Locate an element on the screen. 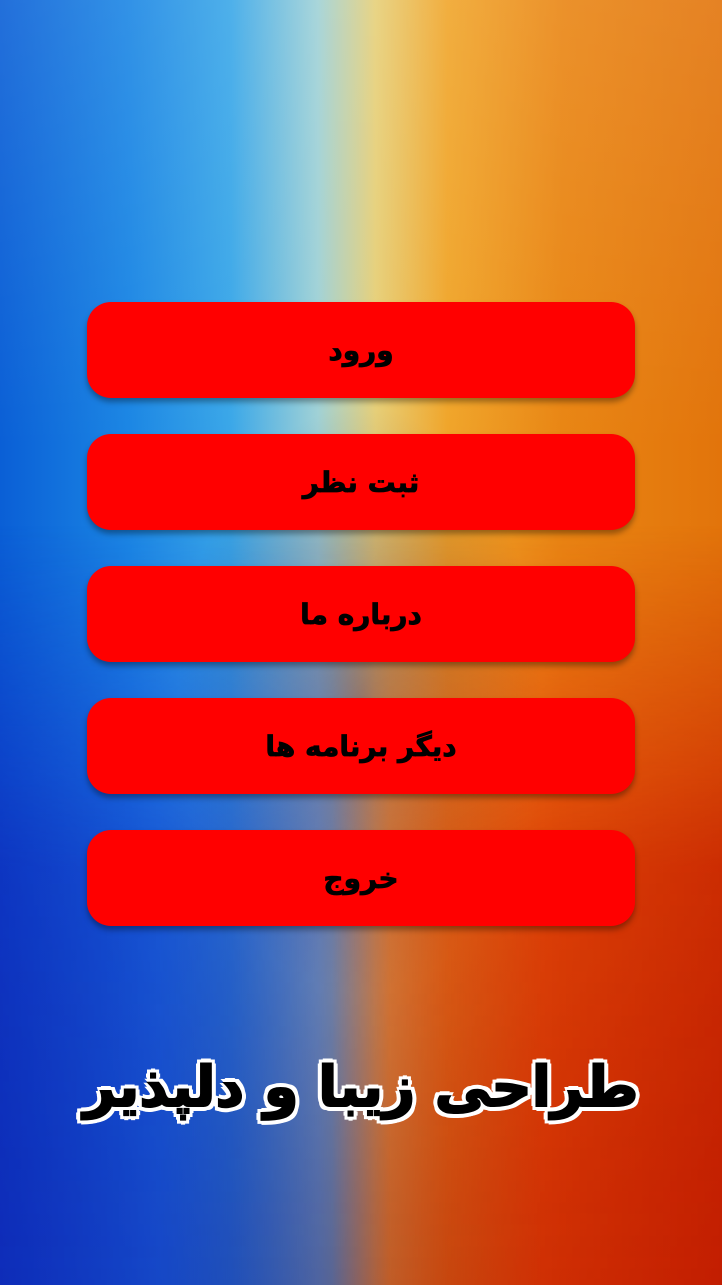 This screenshot has width=722, height=1285. other-apps-button: دیگر برنامه ها is located at coordinates (361, 746).